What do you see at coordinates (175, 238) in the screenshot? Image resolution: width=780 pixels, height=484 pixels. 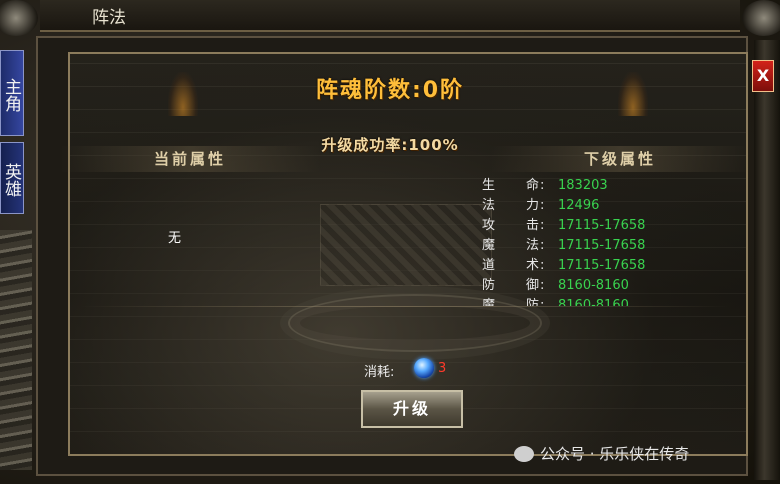 I see `current-attributes-value: 无` at bounding box center [175, 238].